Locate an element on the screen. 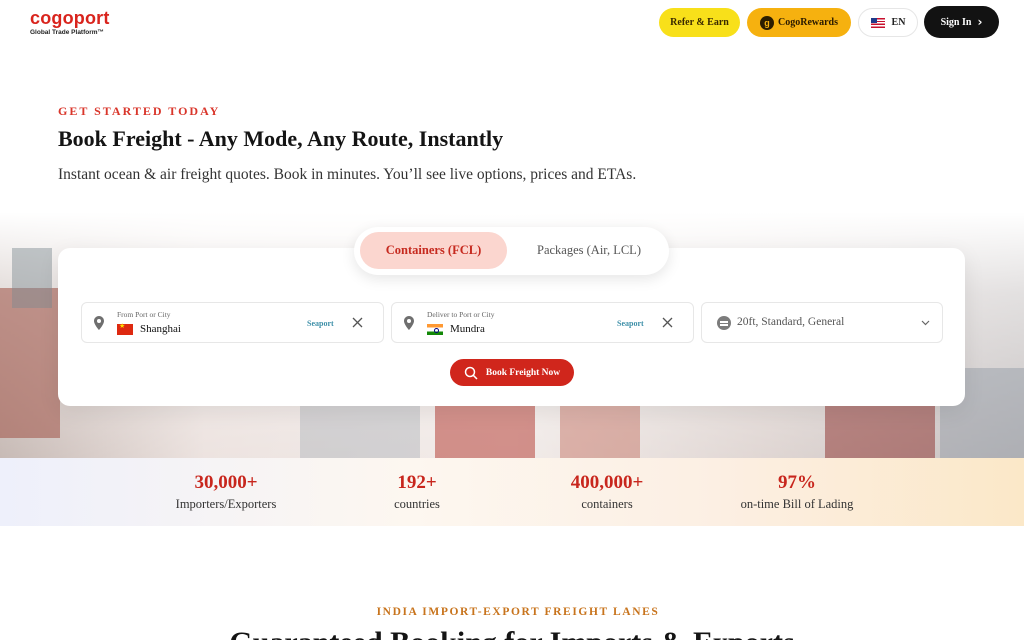 This screenshot has width=1024, height=640. stat-label: containers is located at coordinates (607, 504).